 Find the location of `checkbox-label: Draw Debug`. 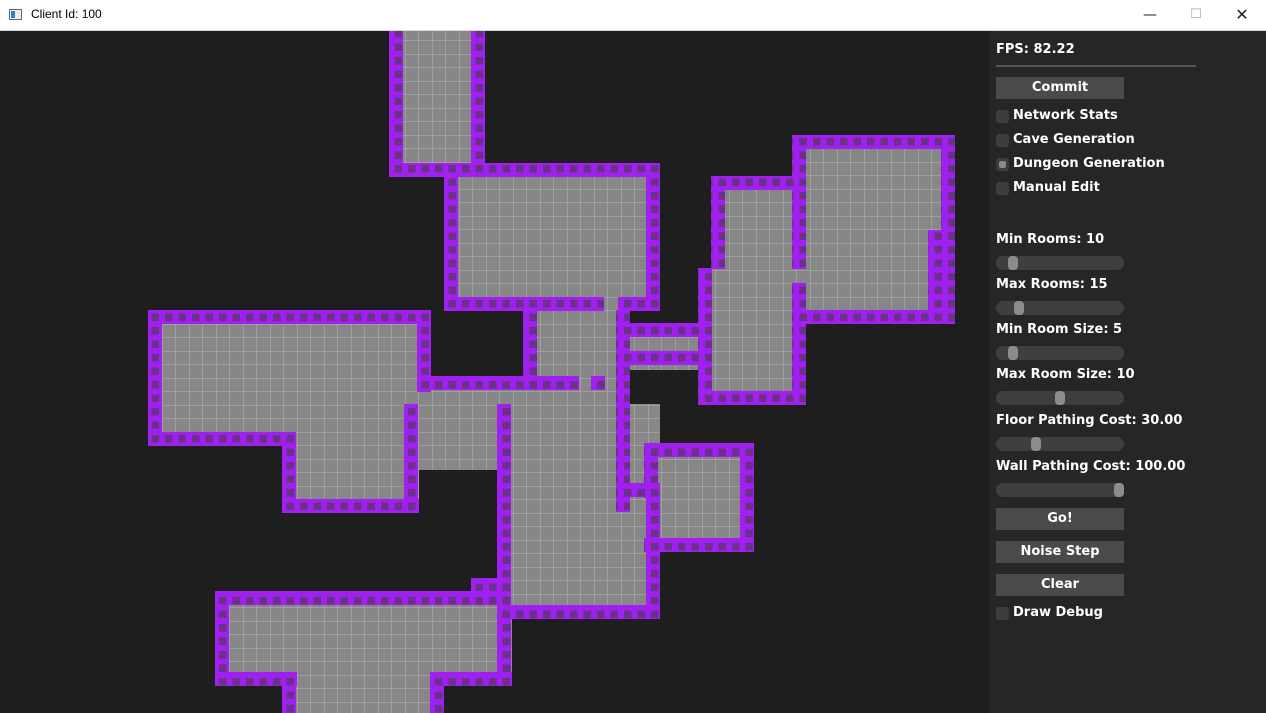

checkbox-label: Draw Debug is located at coordinates (1058, 612).